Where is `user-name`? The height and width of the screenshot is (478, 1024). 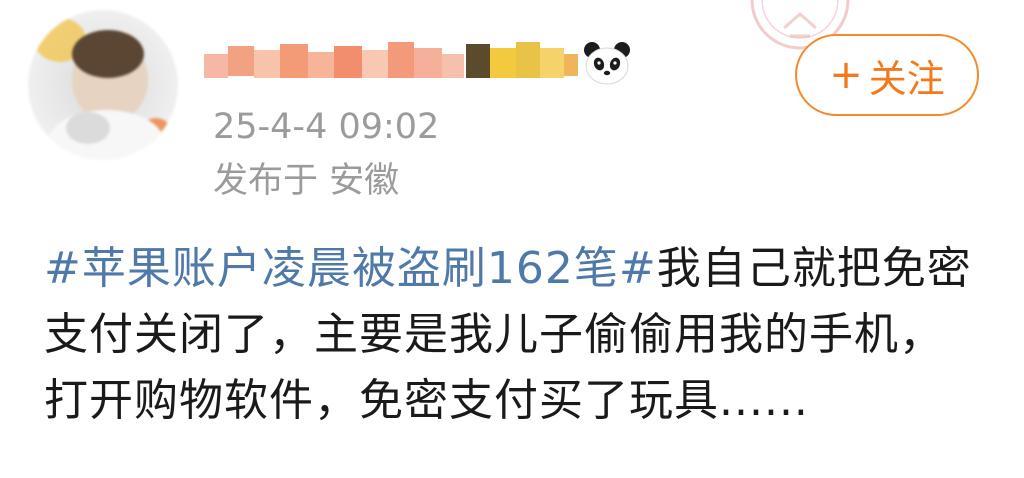
user-name is located at coordinates (390, 61).